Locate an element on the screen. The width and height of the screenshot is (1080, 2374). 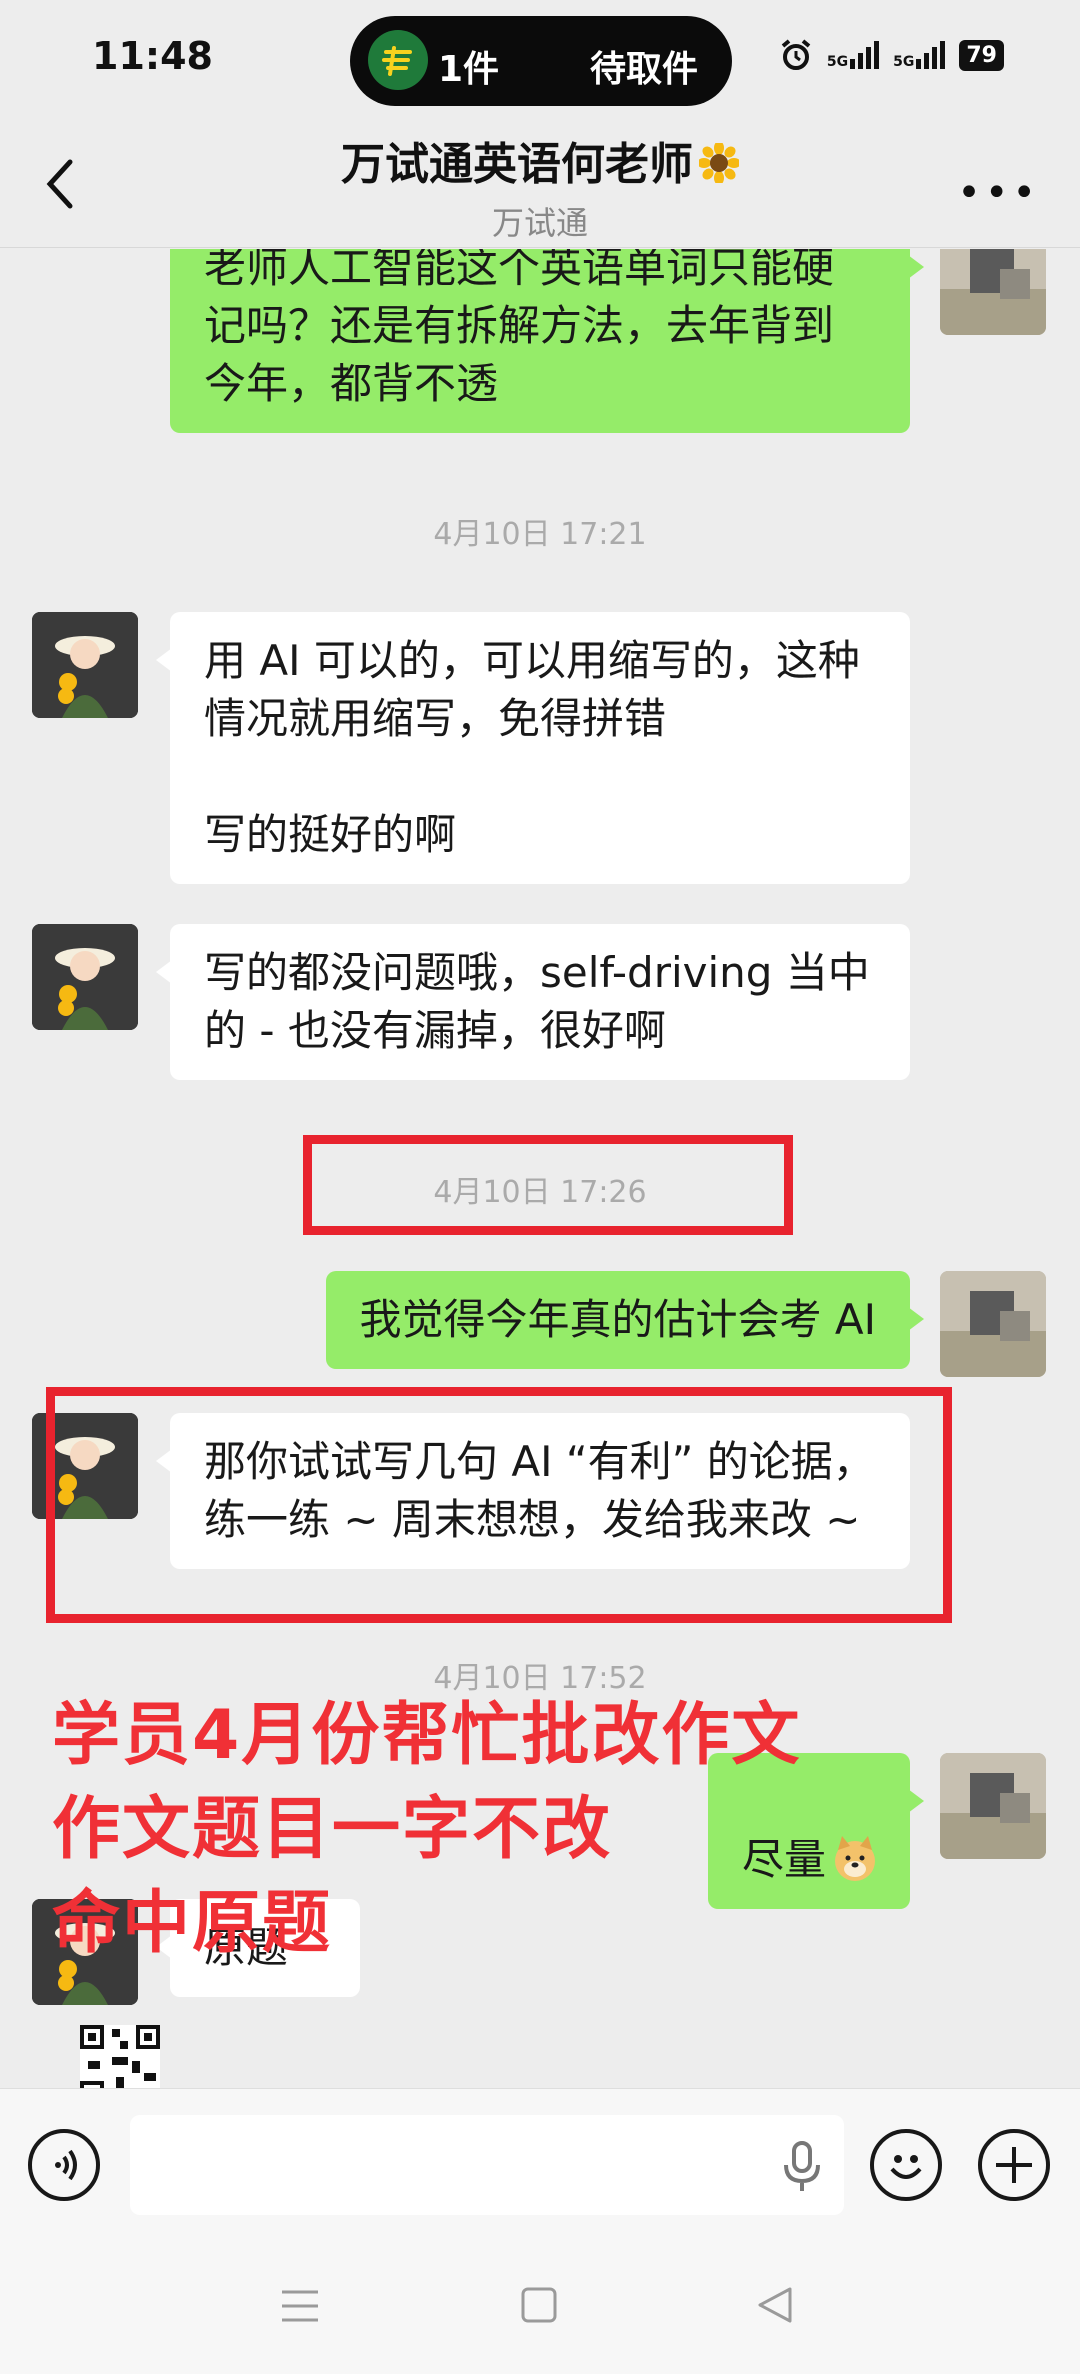
doge-emoji-icon is located at coordinates (855, 1858).